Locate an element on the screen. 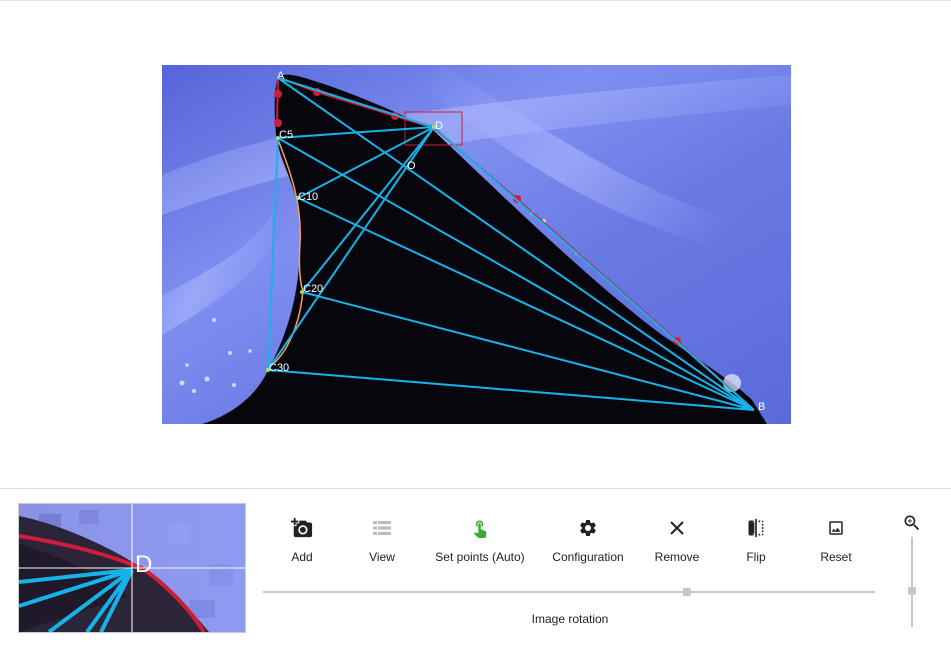  zoom-slider-track is located at coordinates (912, 582).